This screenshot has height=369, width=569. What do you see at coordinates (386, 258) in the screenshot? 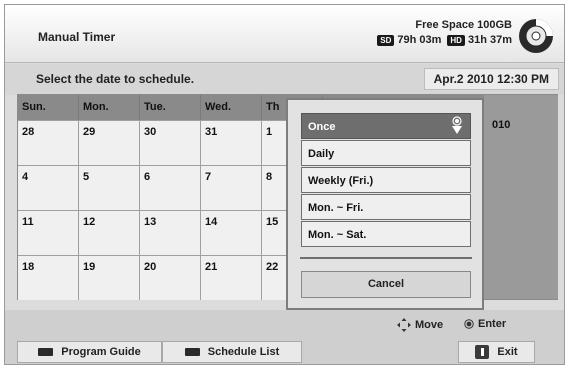
I see `popup-divider` at bounding box center [386, 258].